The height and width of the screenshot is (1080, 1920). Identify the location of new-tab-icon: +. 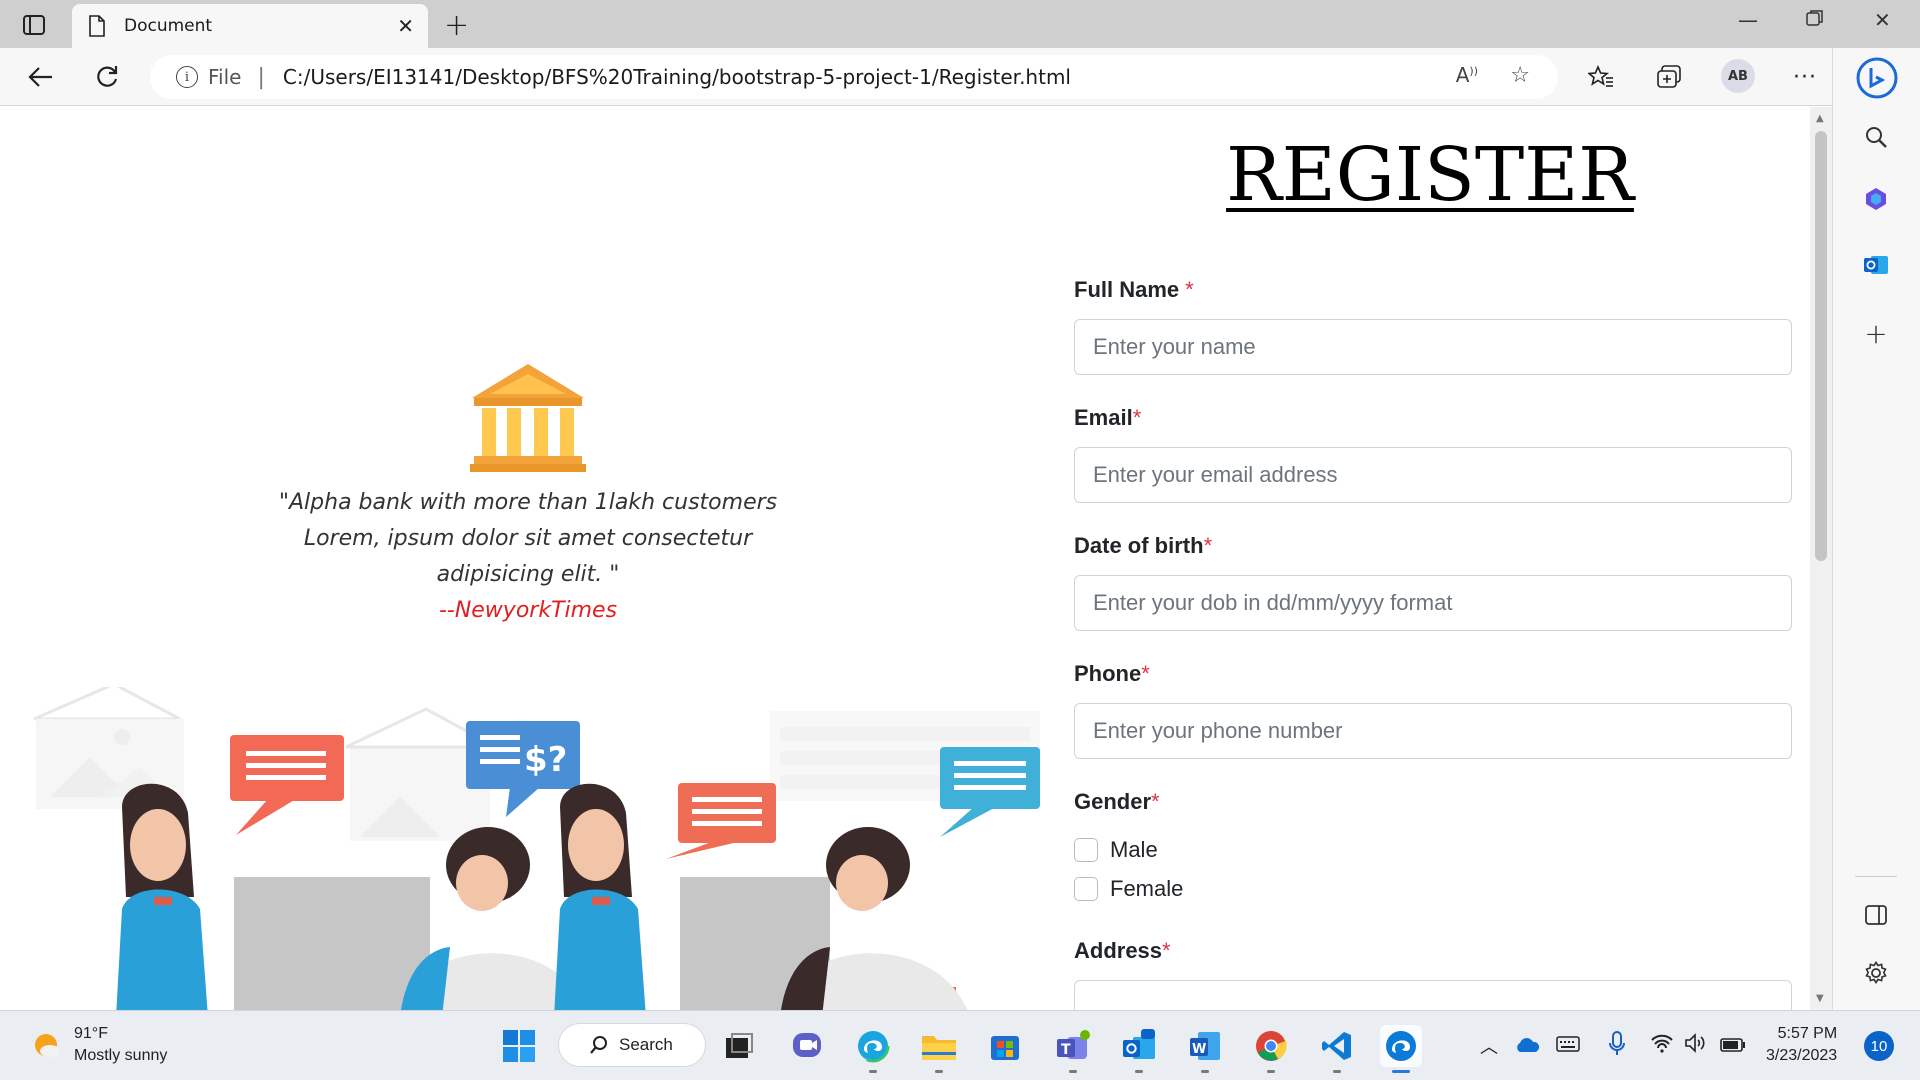
(456, 25).